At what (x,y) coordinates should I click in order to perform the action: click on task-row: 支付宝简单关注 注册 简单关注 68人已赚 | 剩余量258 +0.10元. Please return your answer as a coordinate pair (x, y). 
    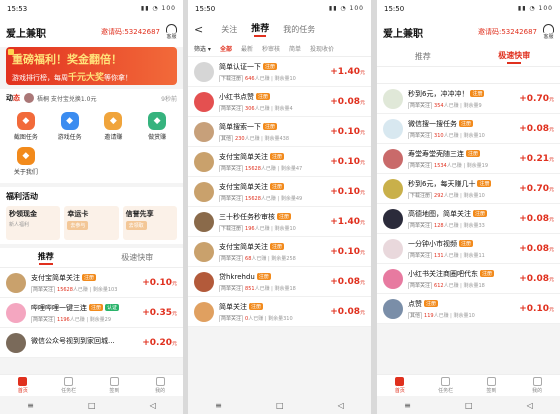
    Looking at the image, I should click on (279, 252).